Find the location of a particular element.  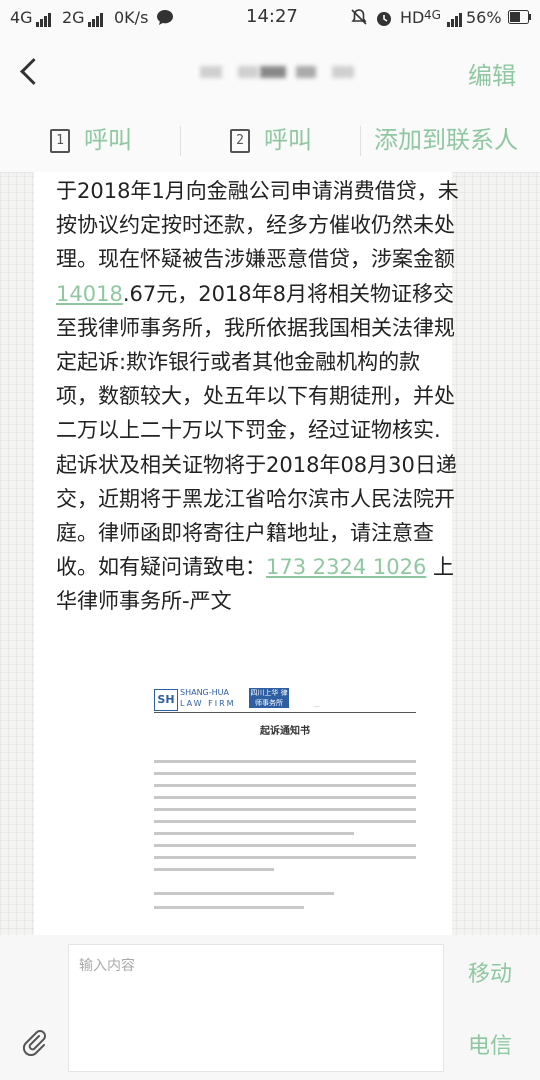

status-bar: 4G 2G 0K/s 14:27 HD 4G 56% is located at coordinates (270, 18).